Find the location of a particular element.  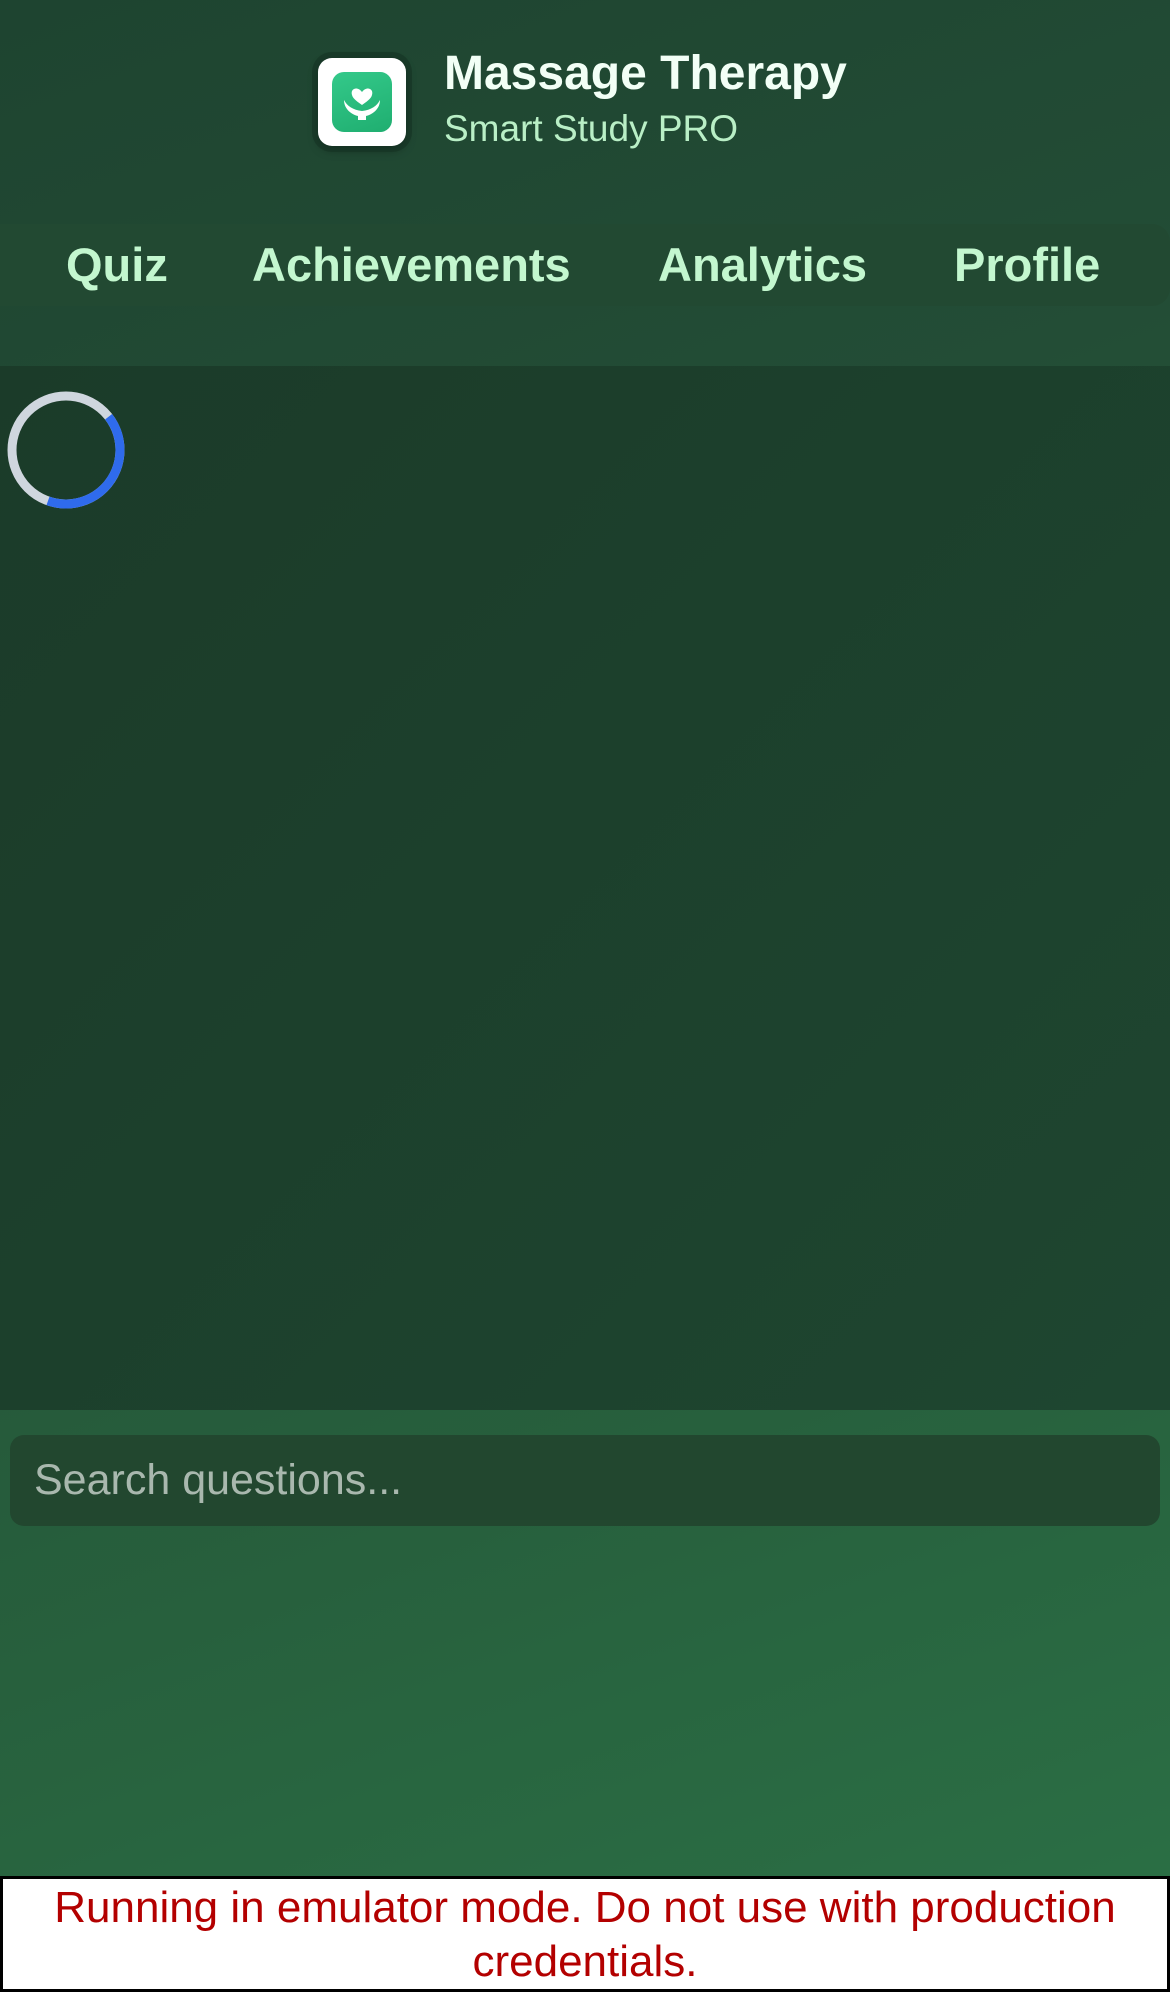

heart-hands-icon is located at coordinates (362, 102).